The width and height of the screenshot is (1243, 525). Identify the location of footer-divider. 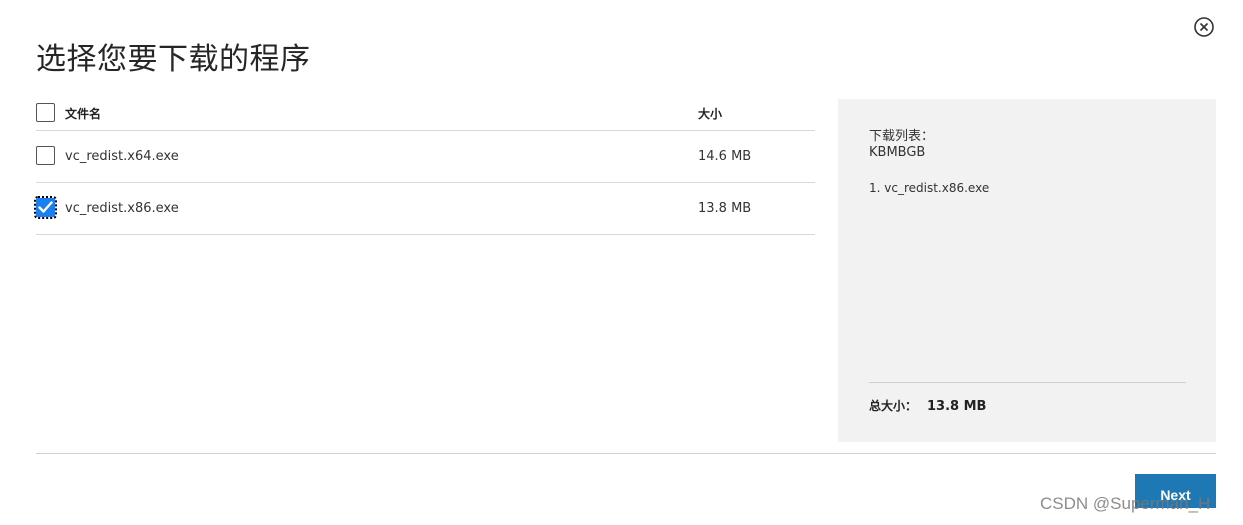
(626, 453).